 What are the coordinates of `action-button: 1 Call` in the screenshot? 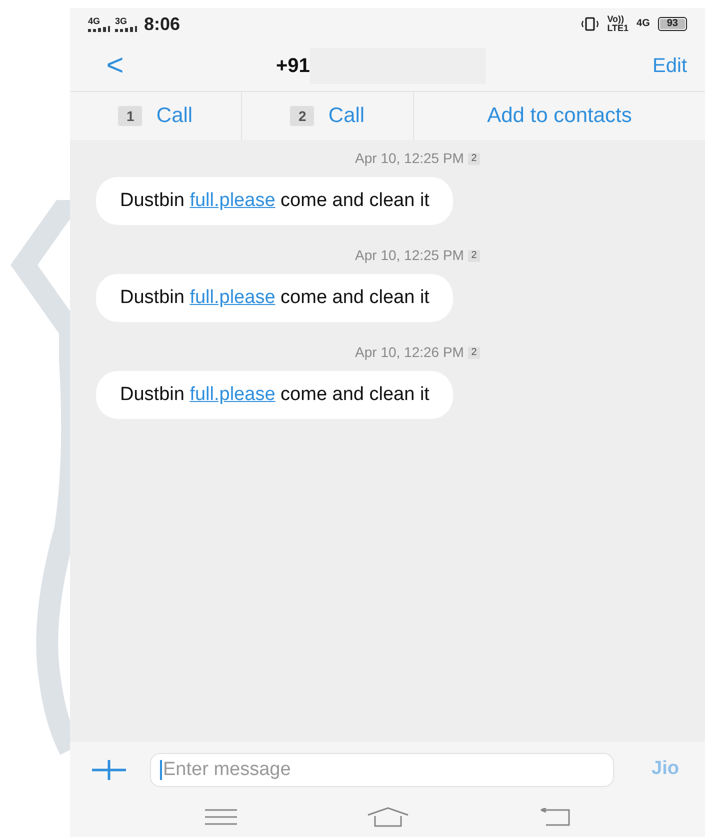 It's located at (155, 116).